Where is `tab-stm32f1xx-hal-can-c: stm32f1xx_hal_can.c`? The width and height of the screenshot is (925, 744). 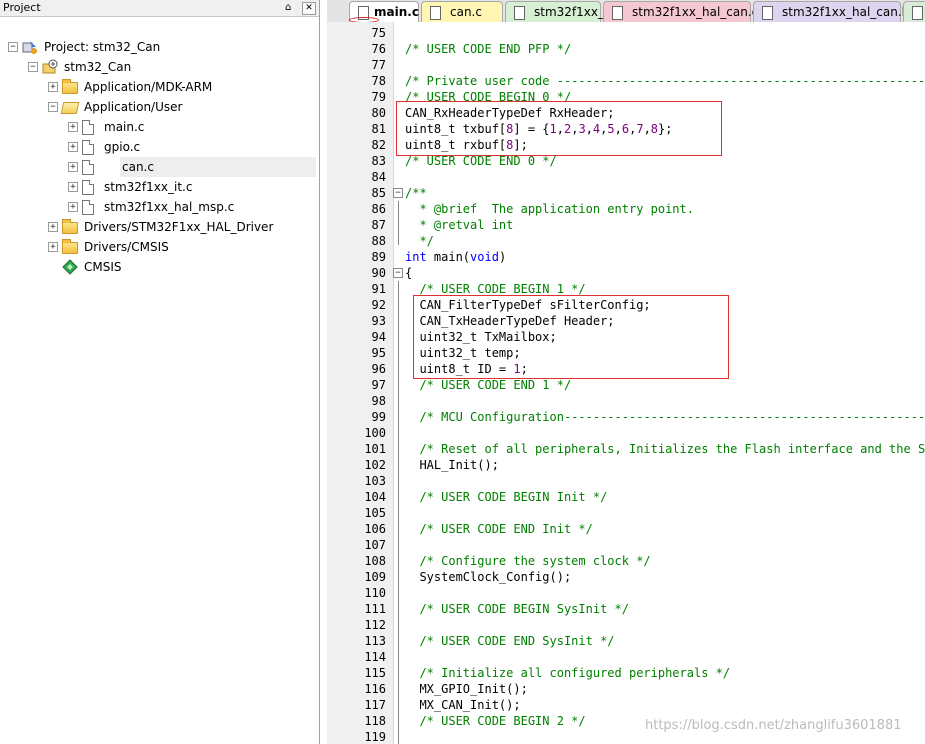
tab-stm32f1xx-hal-can-c: stm32f1xx_hal_can.c is located at coordinates (680, 11).